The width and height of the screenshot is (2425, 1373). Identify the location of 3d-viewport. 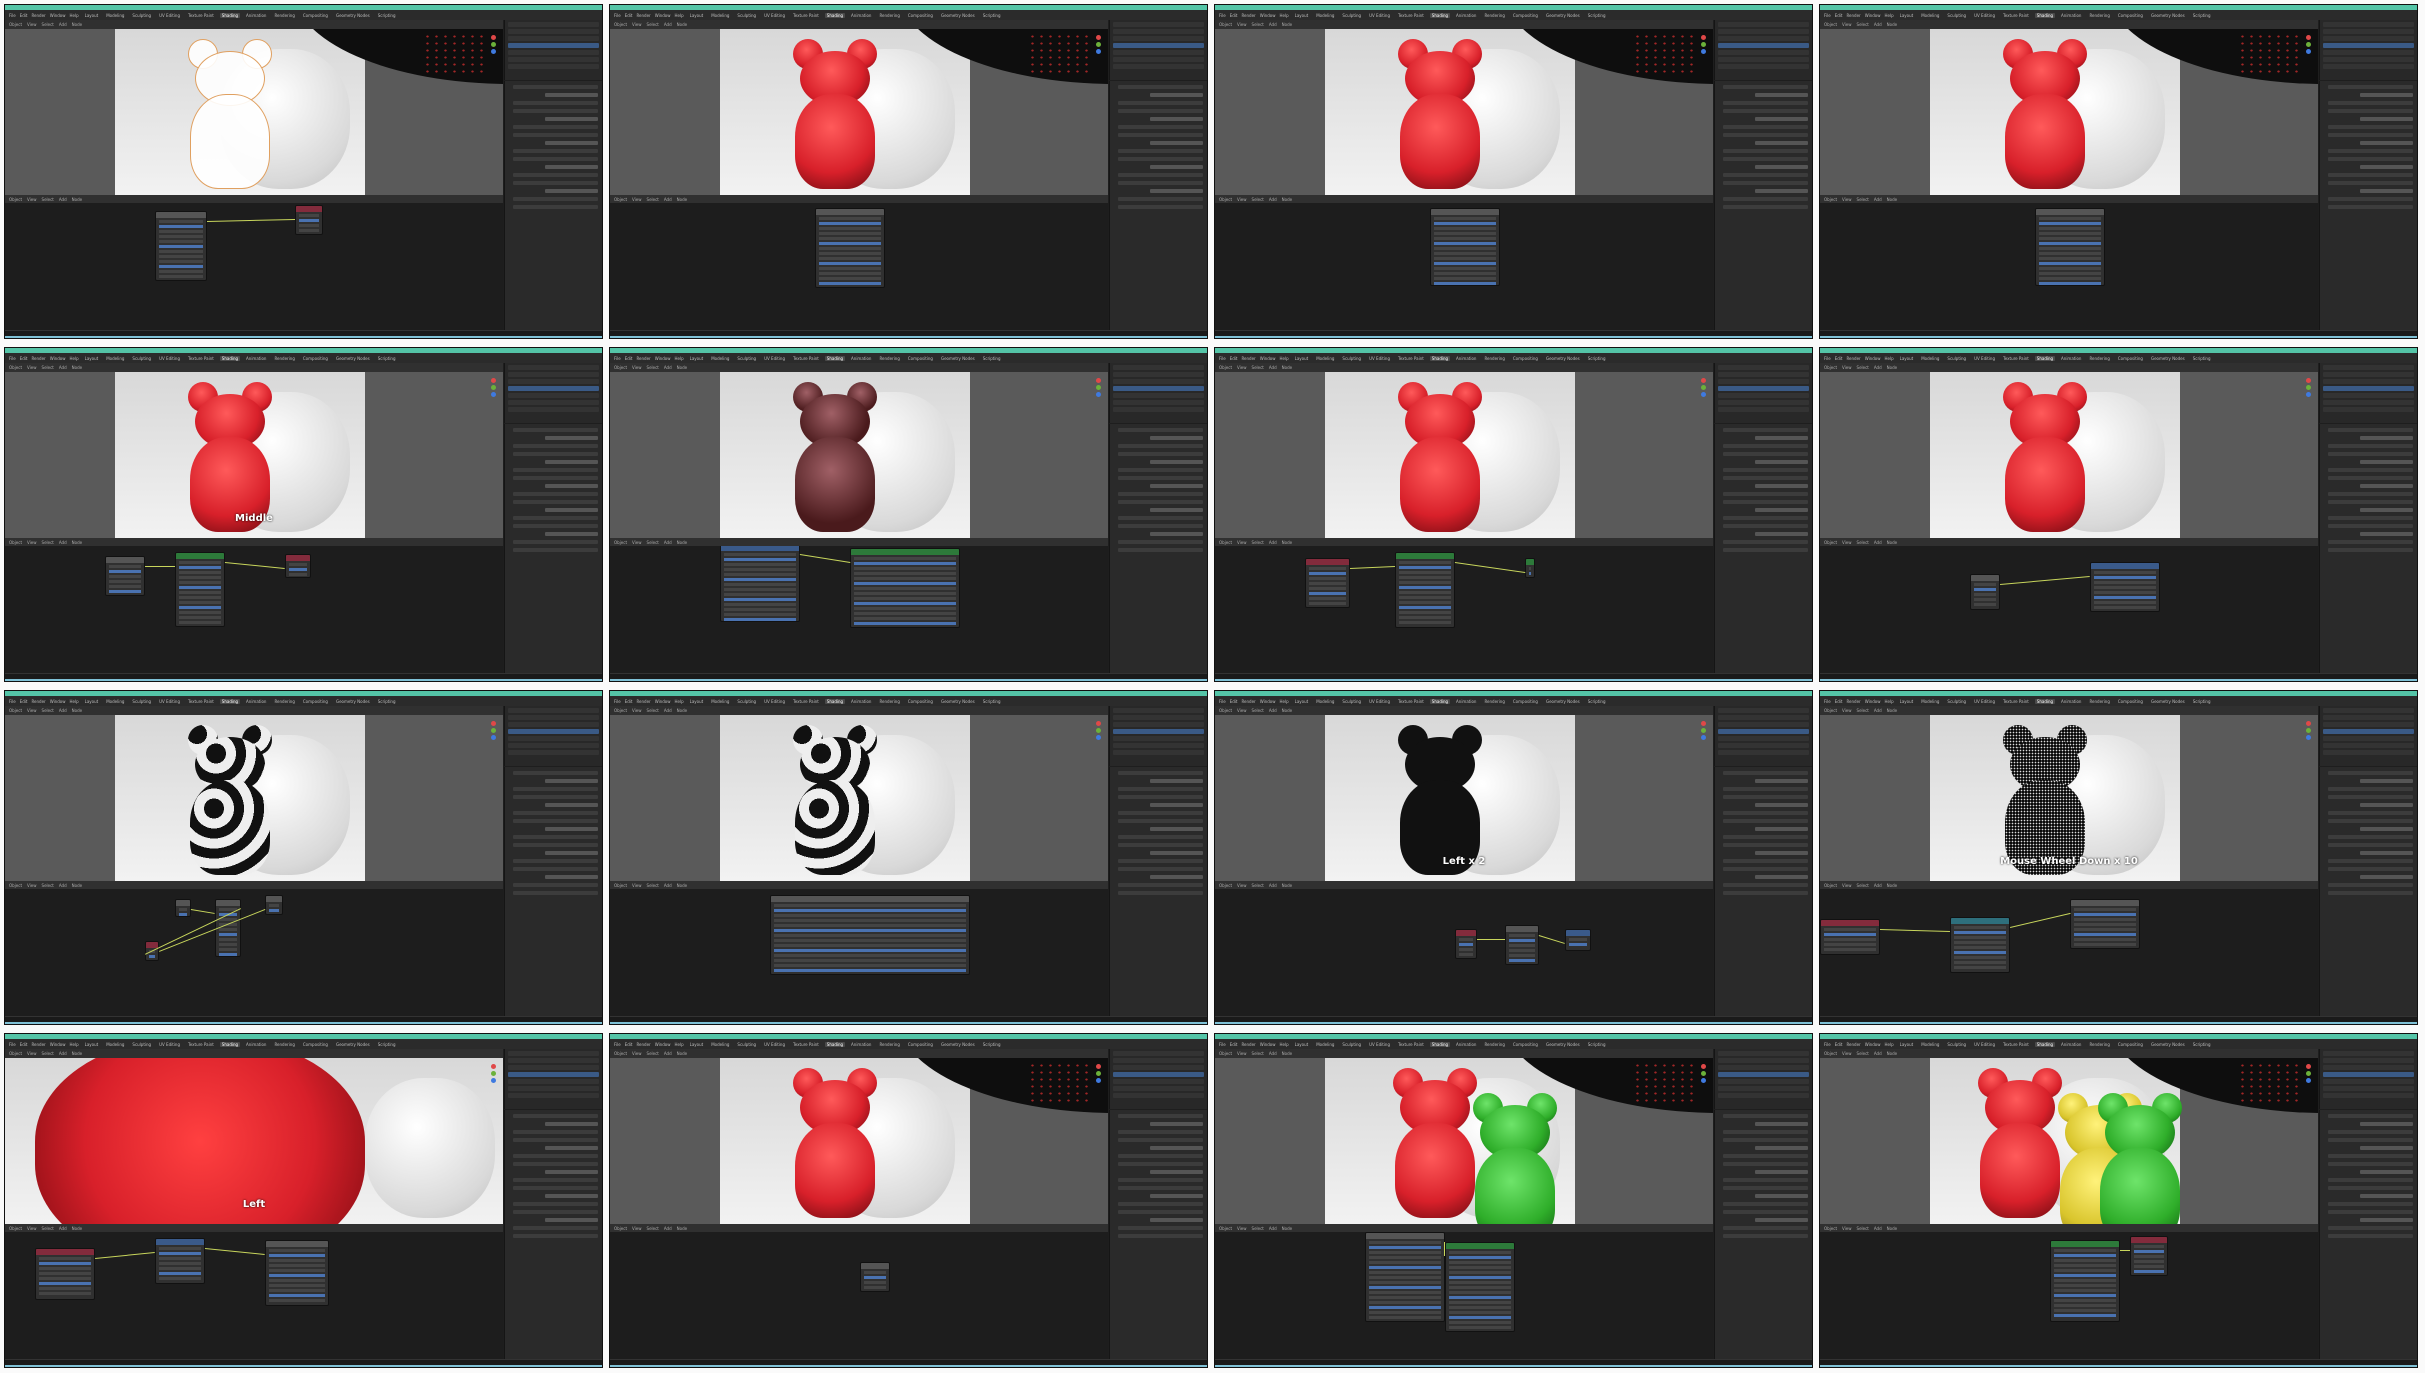
(254, 112).